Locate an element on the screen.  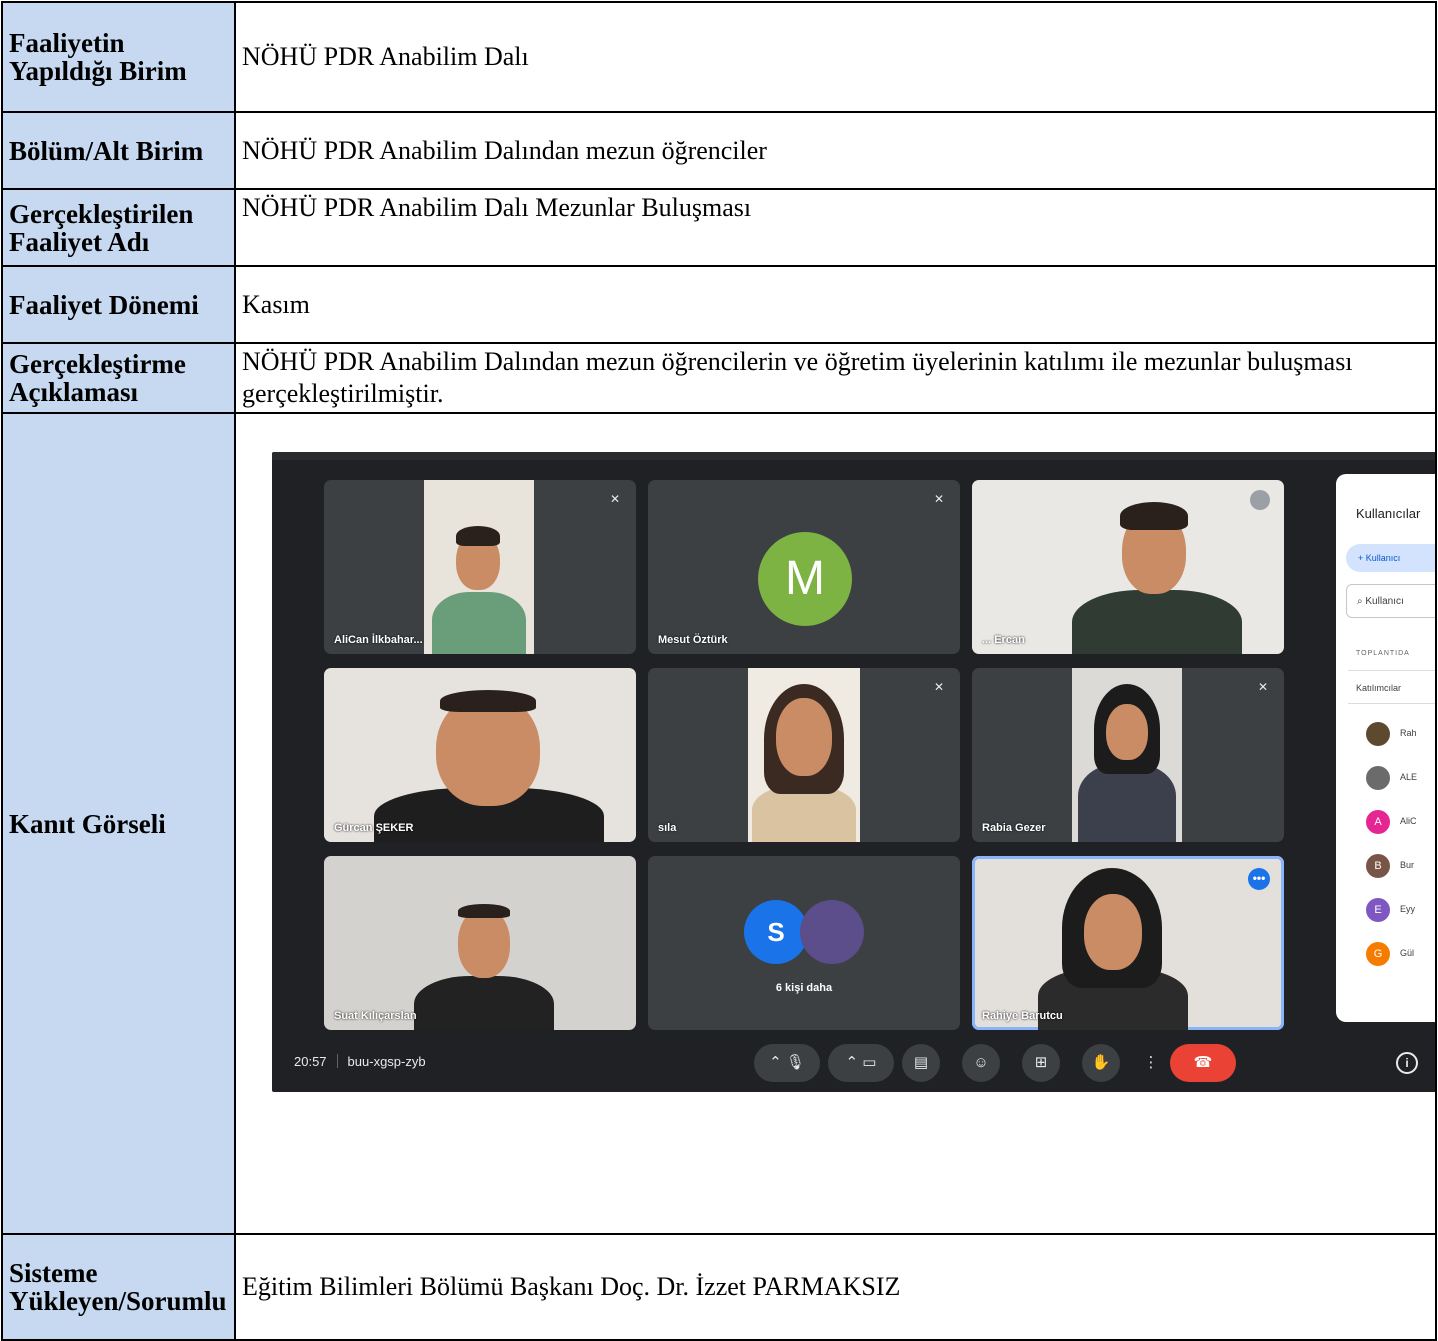
info-icon: i is located at coordinates (1407, 1063).